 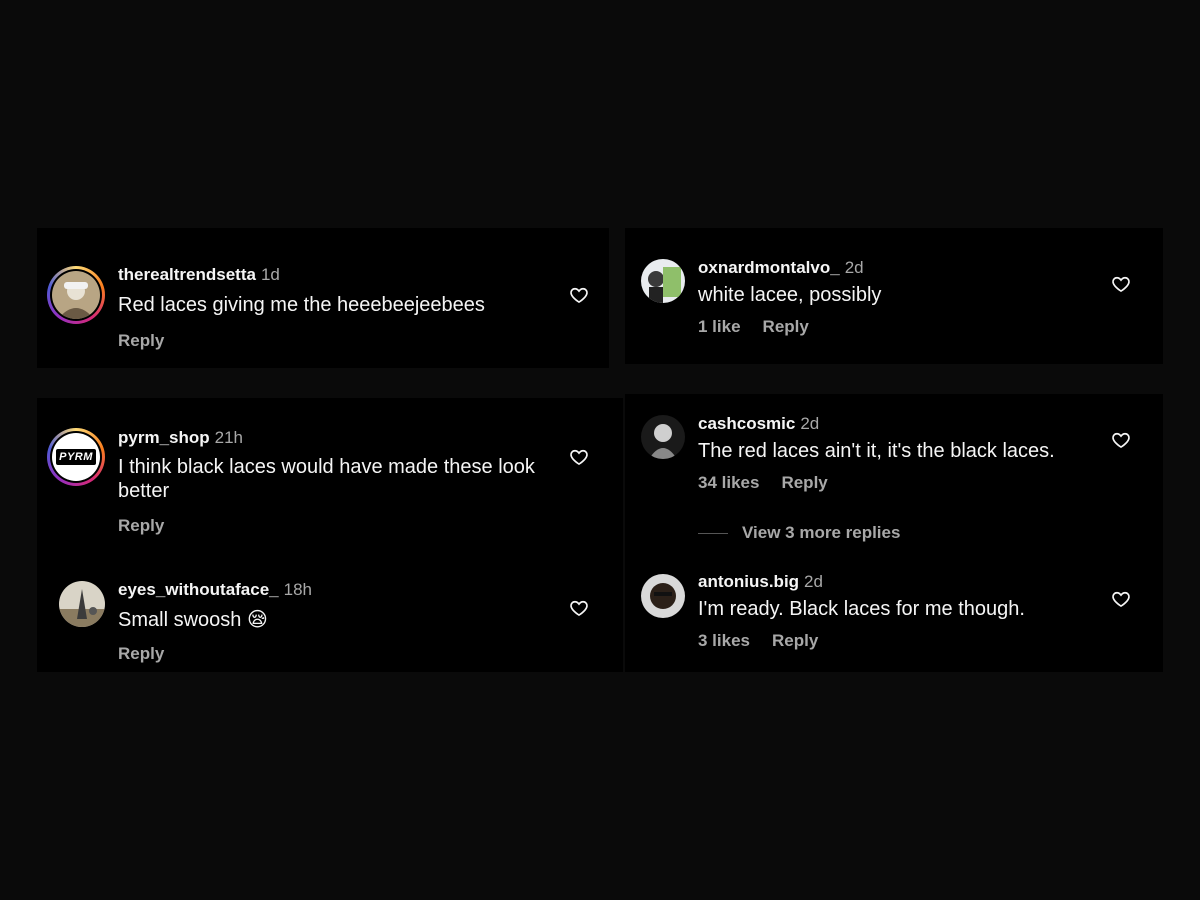 I want to click on timestamp: 18h, so click(x=298, y=589).